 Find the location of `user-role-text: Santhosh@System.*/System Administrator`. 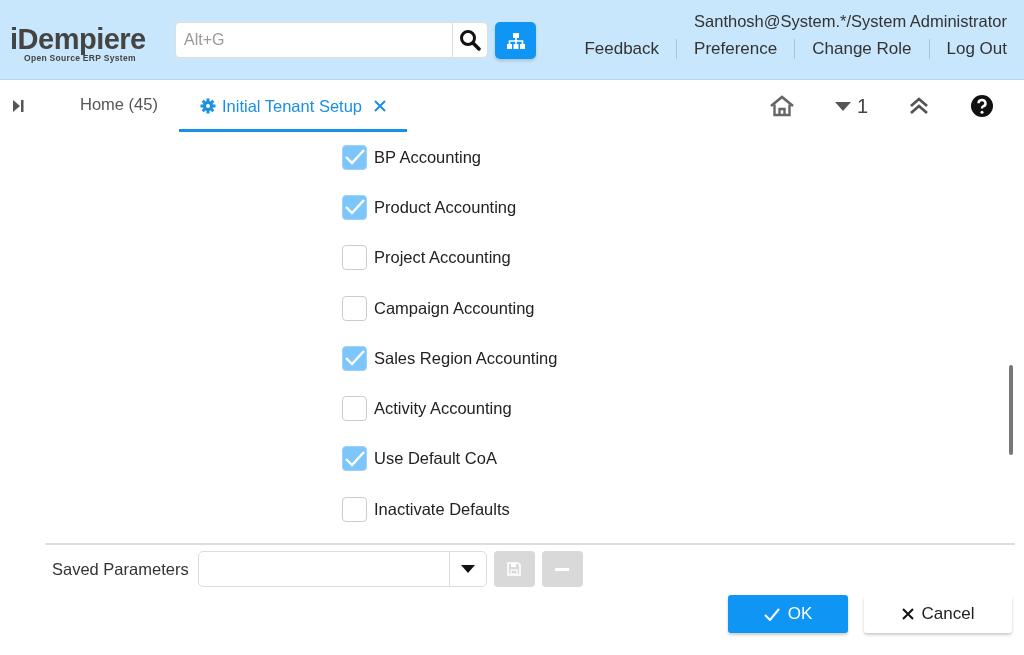

user-role-text: Santhosh@System.*/System Administrator is located at coordinates (850, 21).